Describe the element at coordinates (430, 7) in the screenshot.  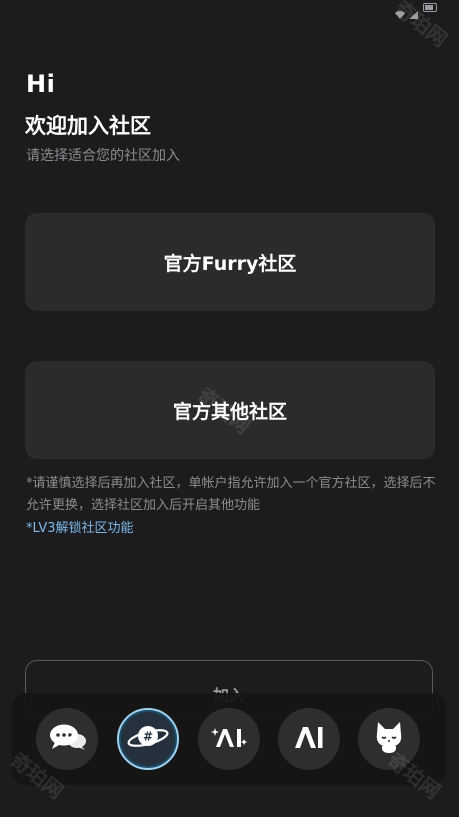
I see `battery-icon` at that location.